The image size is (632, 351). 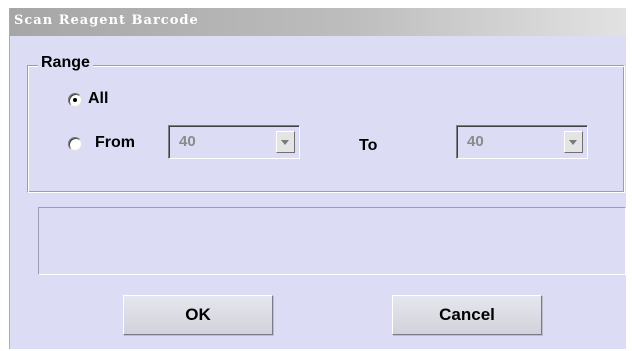 I want to click on title-bar: Scan Reagent Barcode, so click(x=318, y=22).